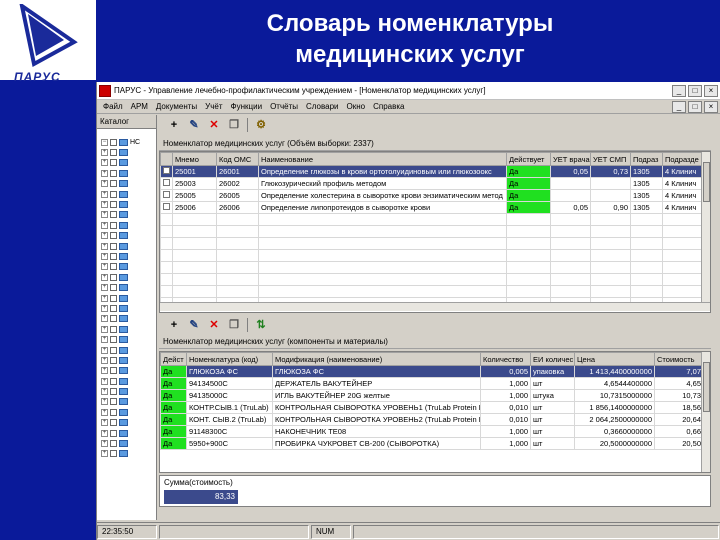 This screenshot has width=720, height=540. Describe the element at coordinates (166, 159) in the screenshot. I see `grid1-column-header` at that location.